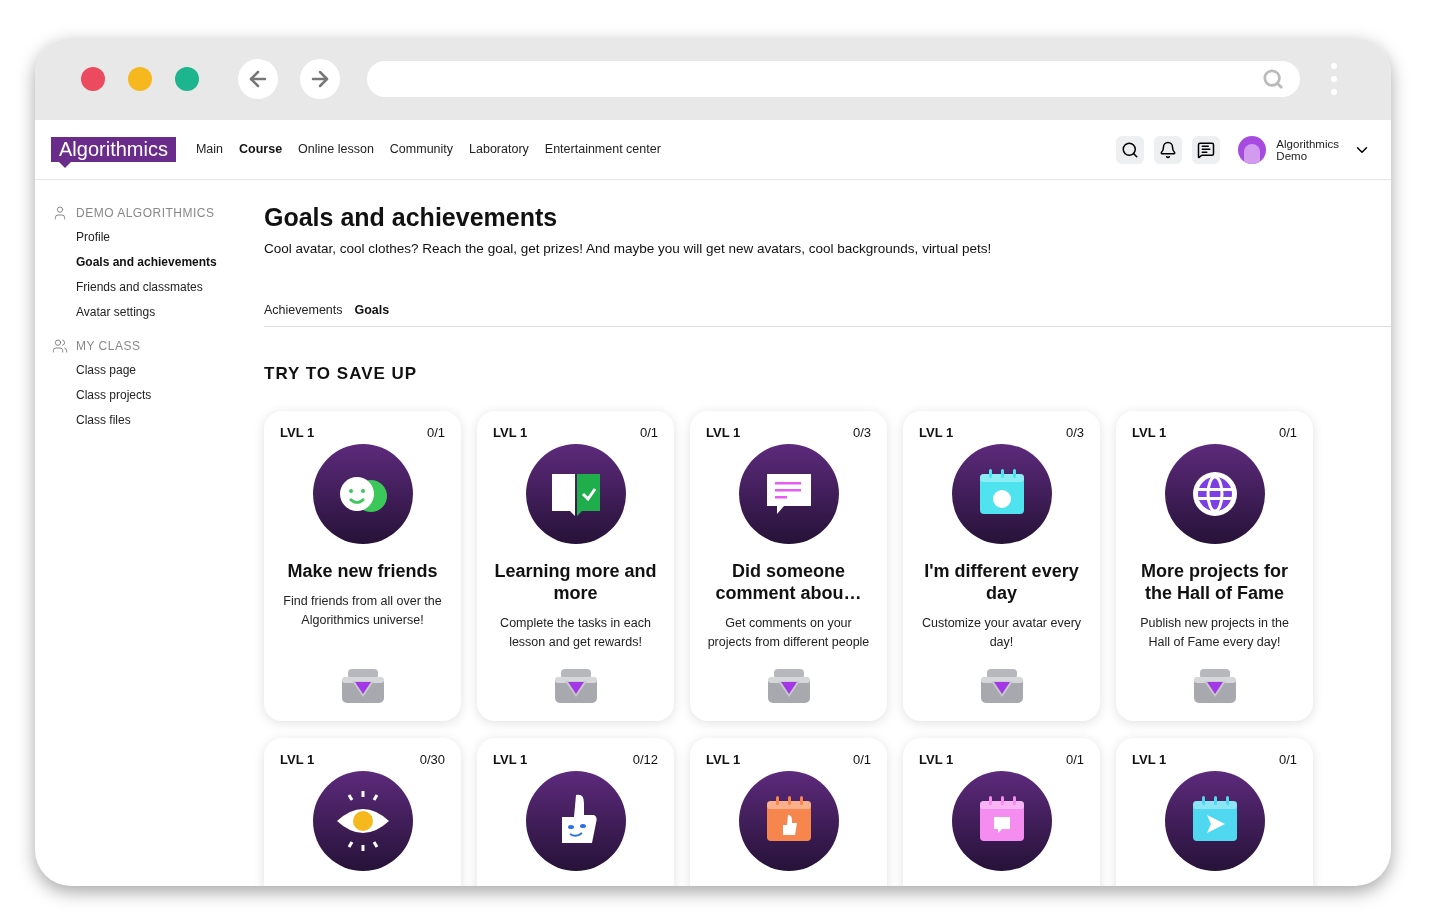 This screenshot has width=1432, height=924. I want to click on nav-link: Course, so click(261, 149).